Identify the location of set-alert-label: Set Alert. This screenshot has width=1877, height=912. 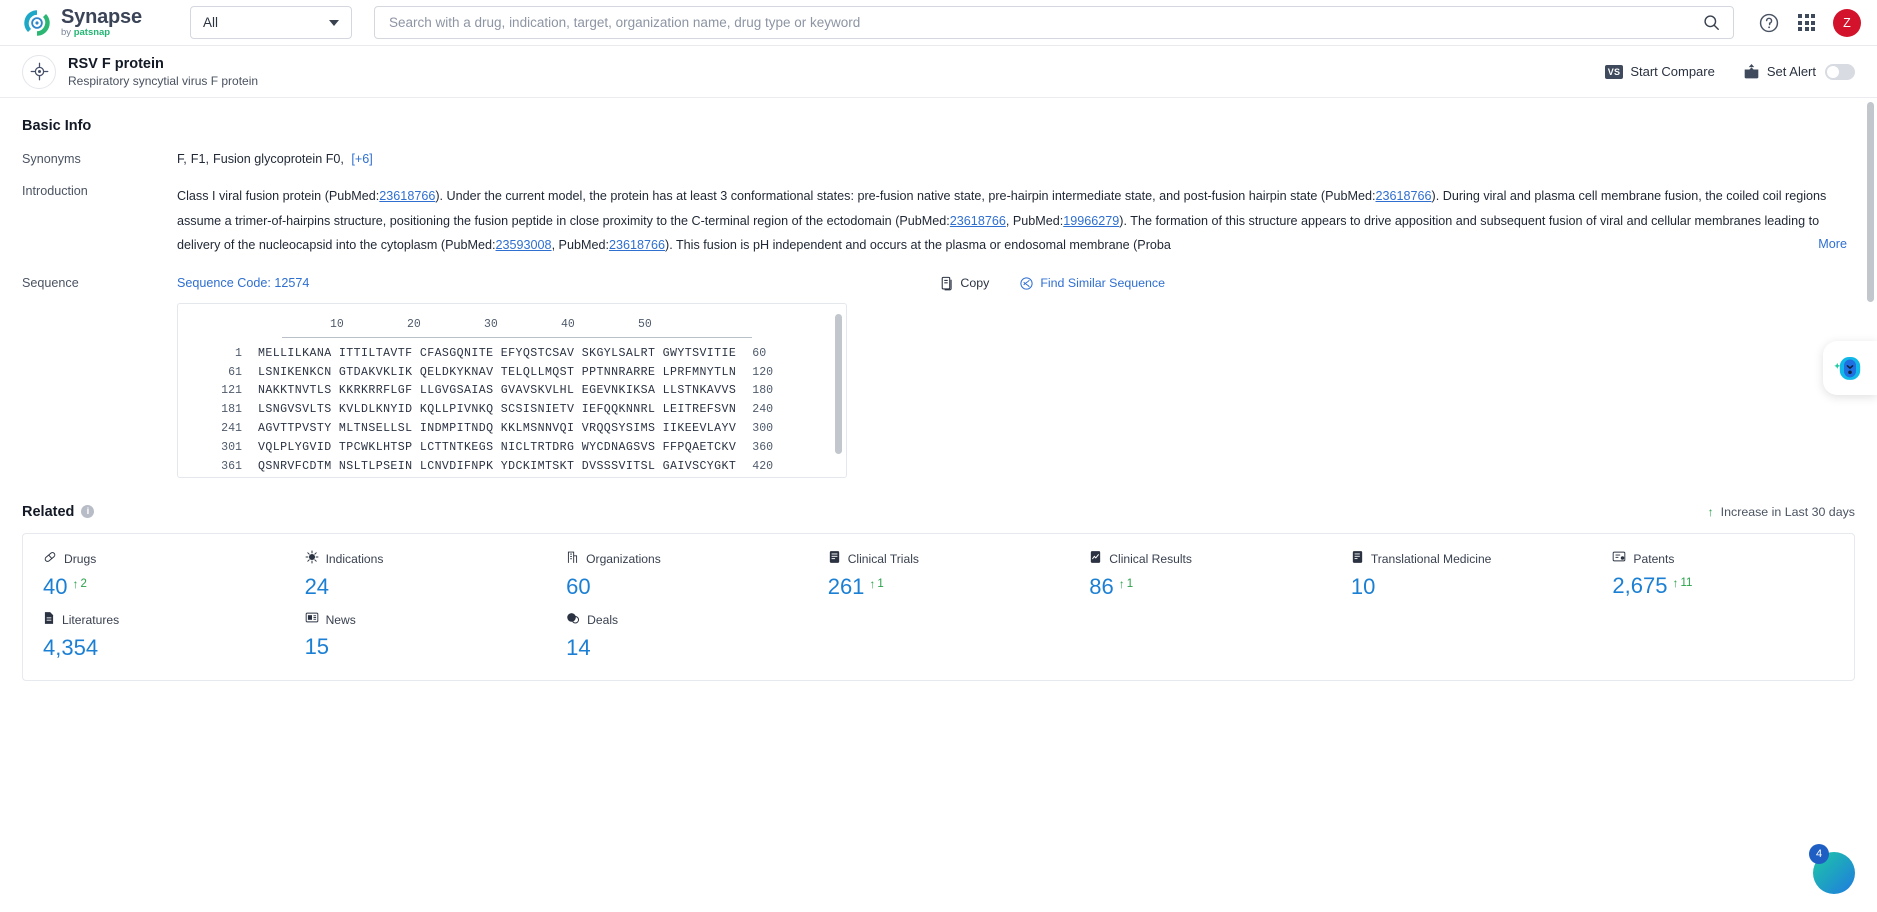
(1791, 71).